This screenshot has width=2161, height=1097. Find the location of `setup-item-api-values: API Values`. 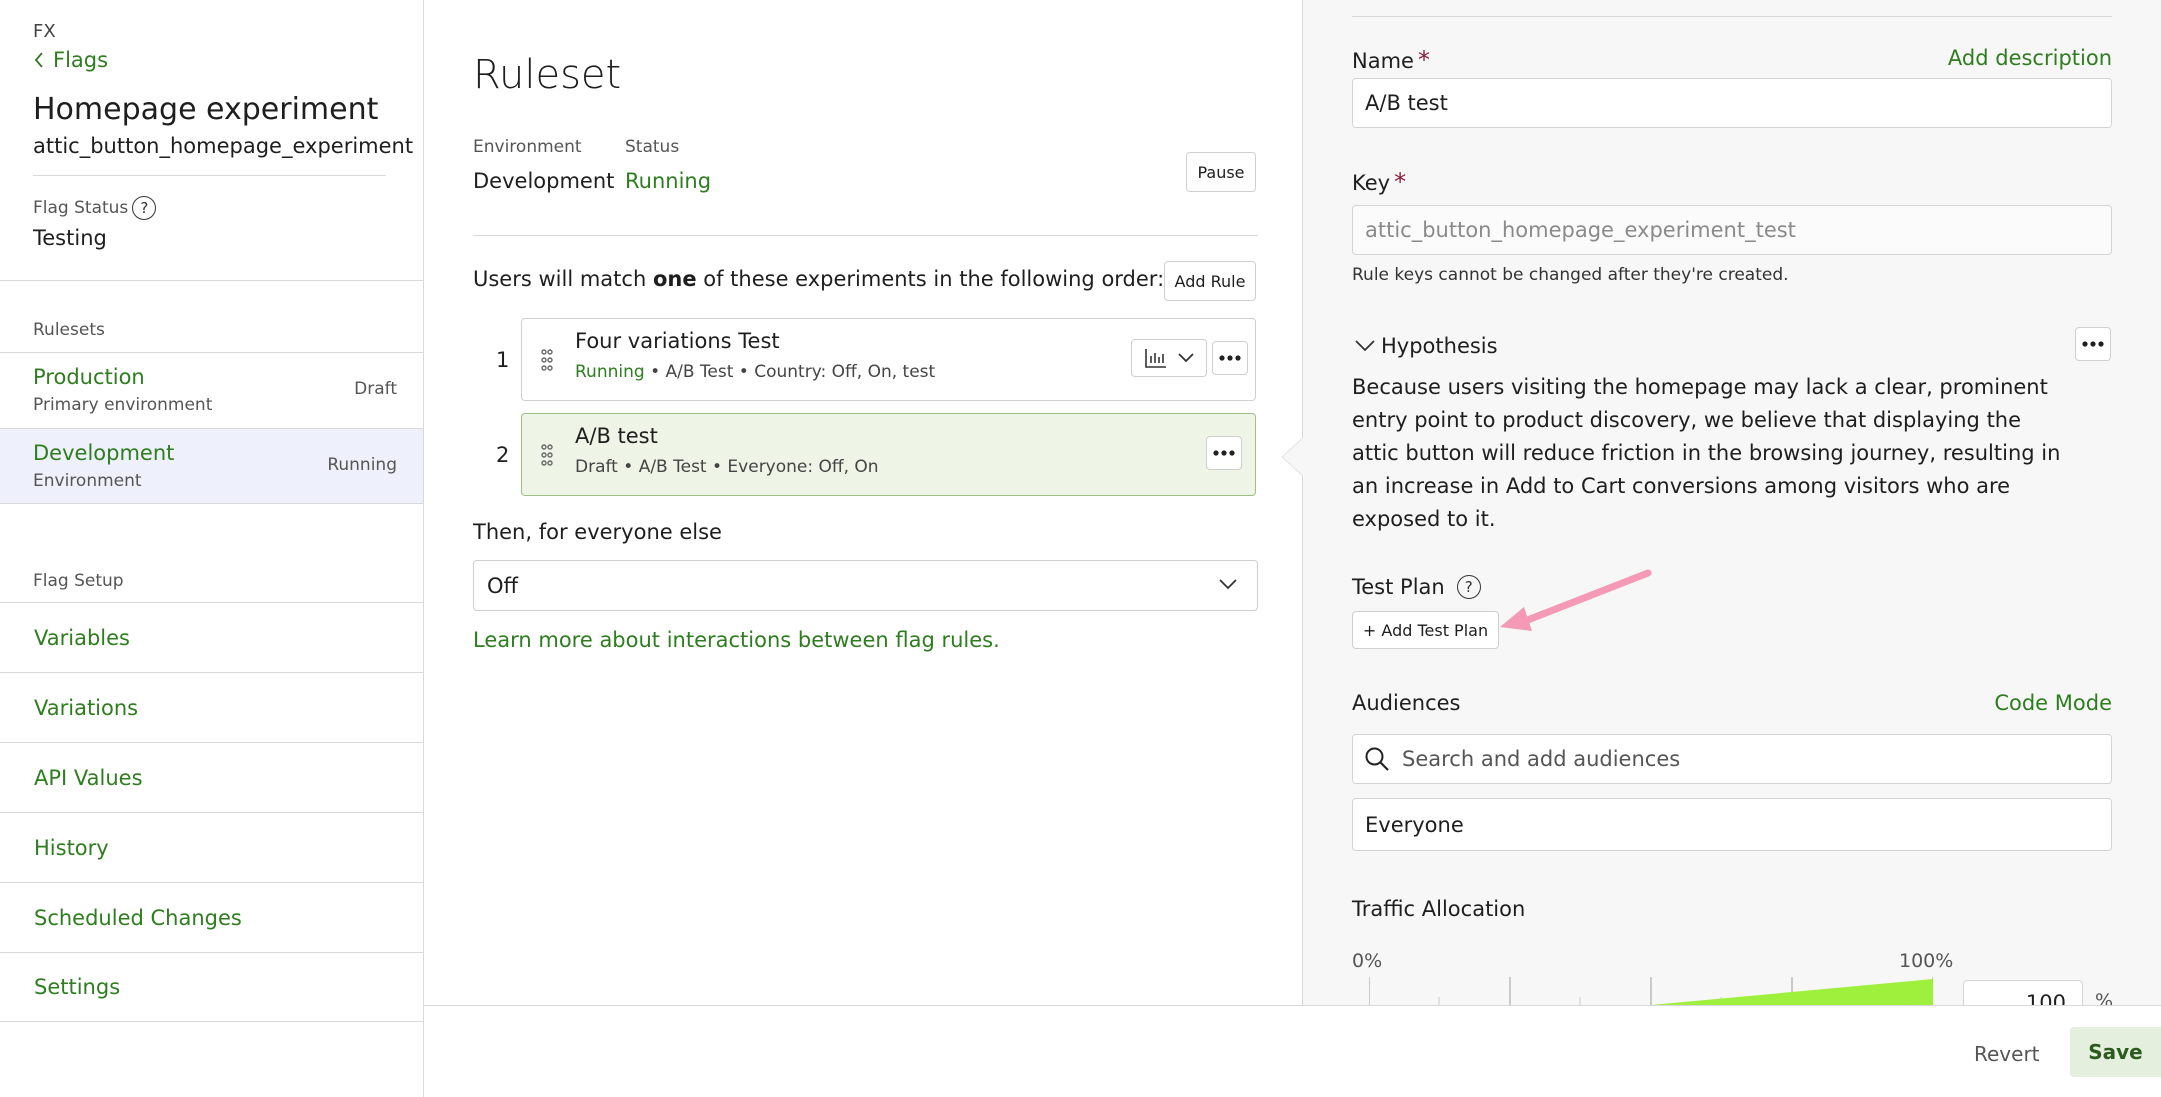

setup-item-api-values: API Values is located at coordinates (211, 777).